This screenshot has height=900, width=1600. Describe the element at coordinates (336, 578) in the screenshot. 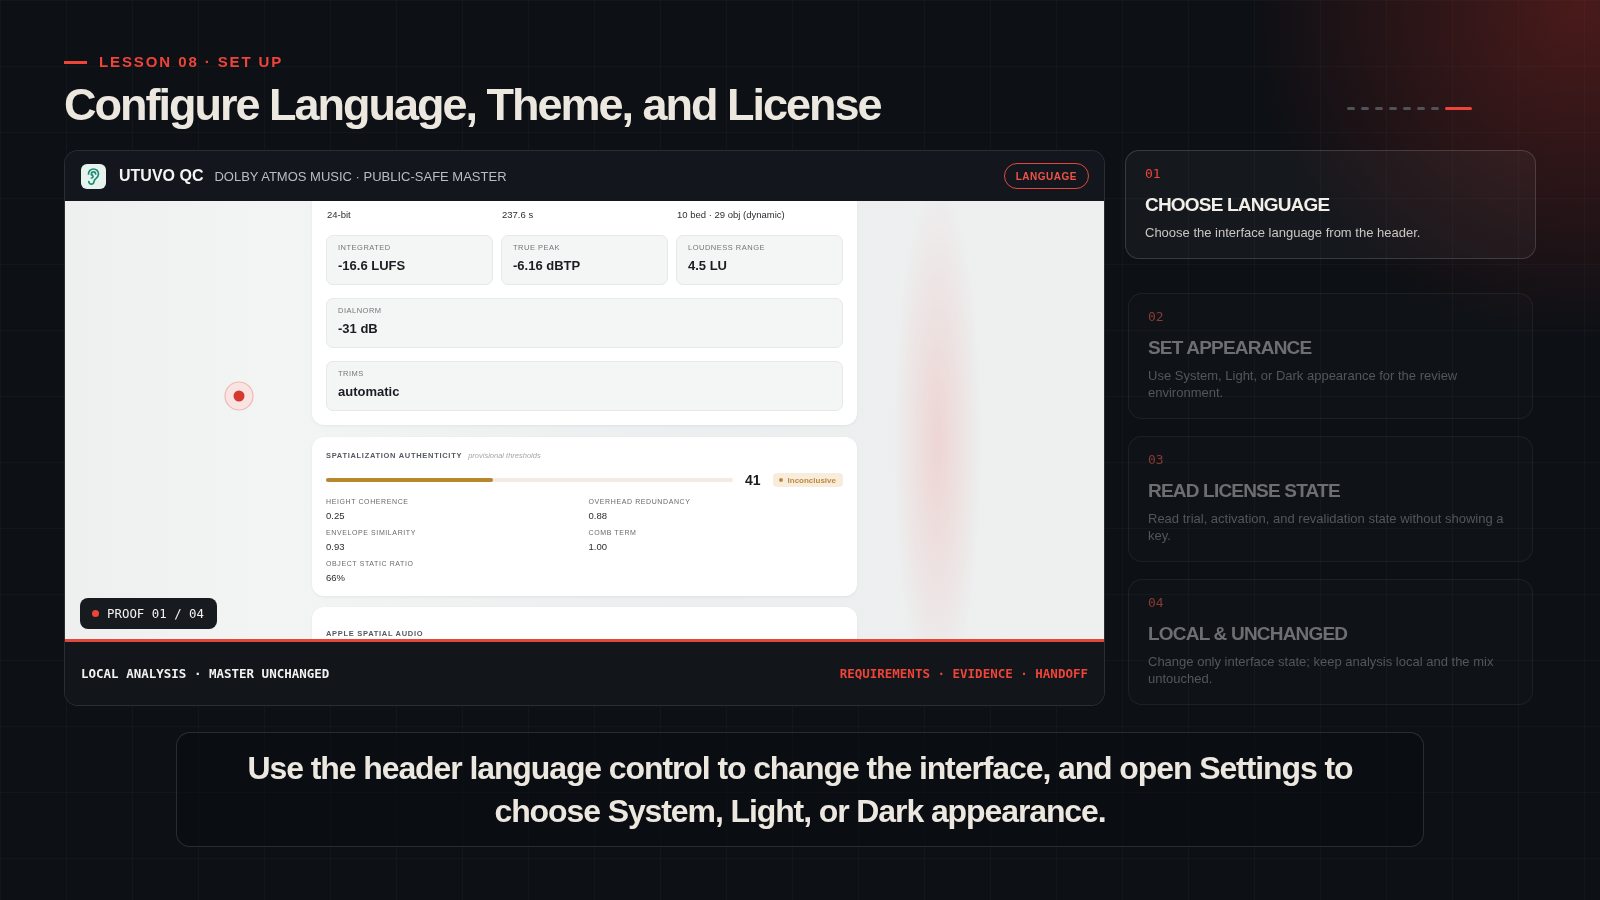

I see `measure-value: 66%` at that location.